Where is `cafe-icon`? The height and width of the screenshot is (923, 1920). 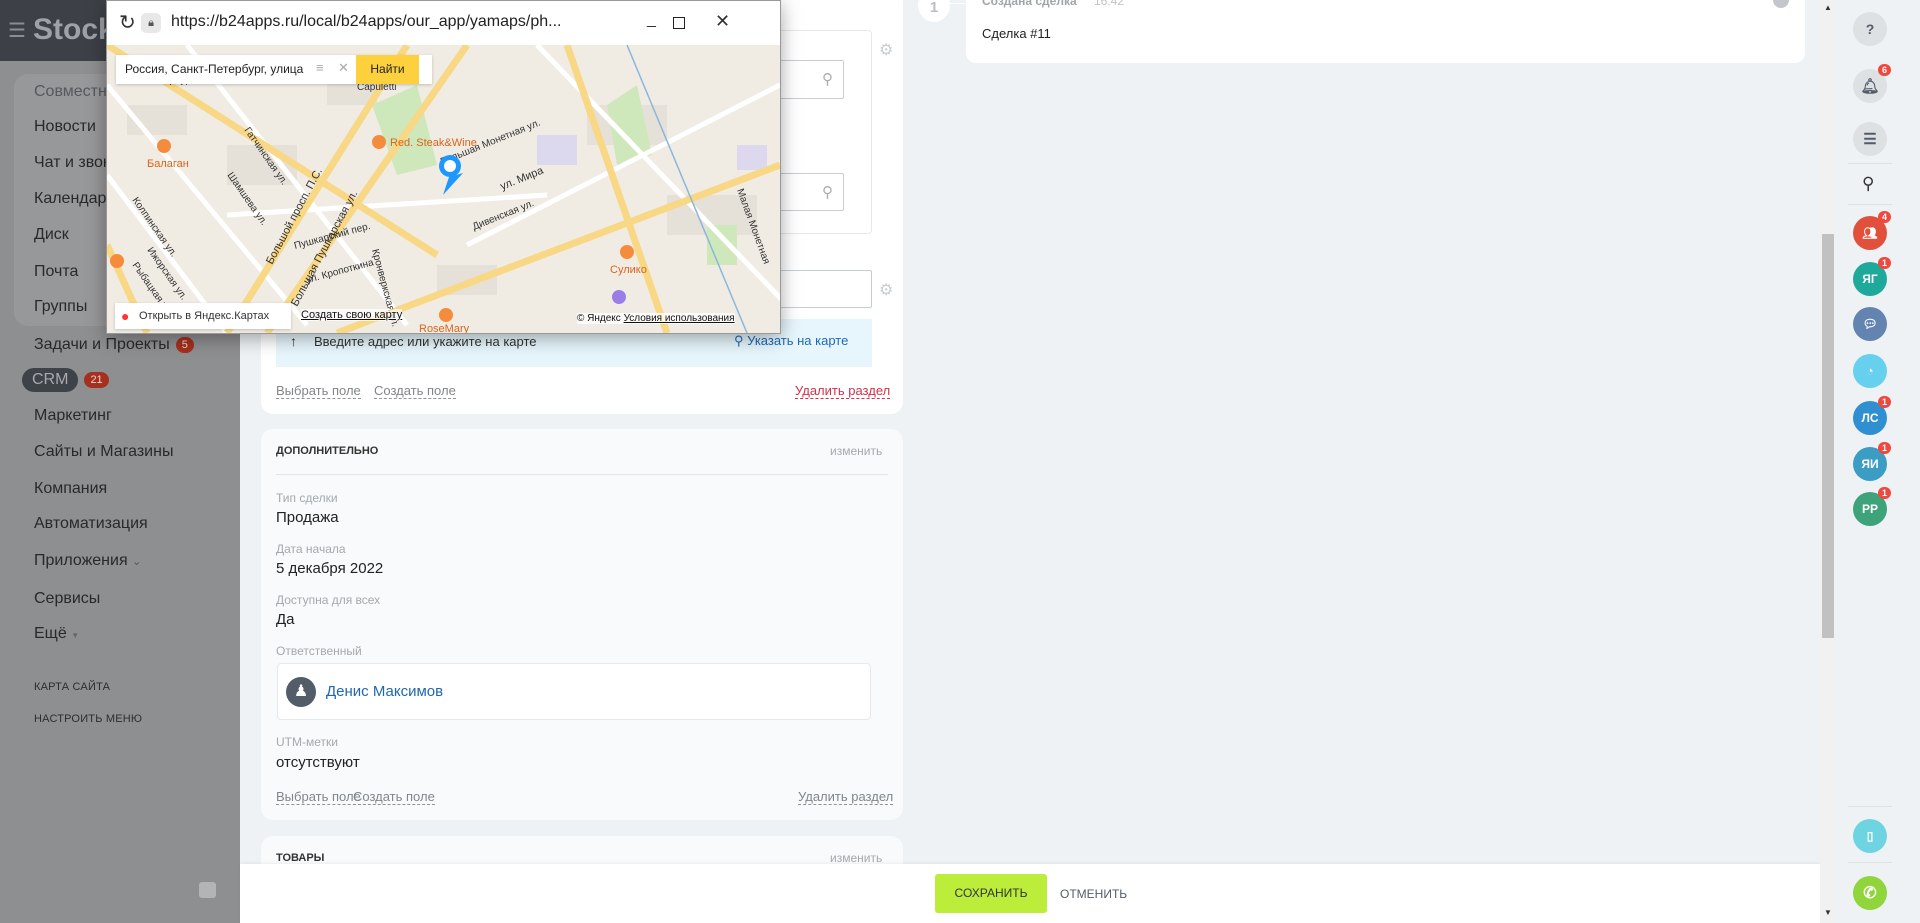
cafe-icon is located at coordinates (627, 252).